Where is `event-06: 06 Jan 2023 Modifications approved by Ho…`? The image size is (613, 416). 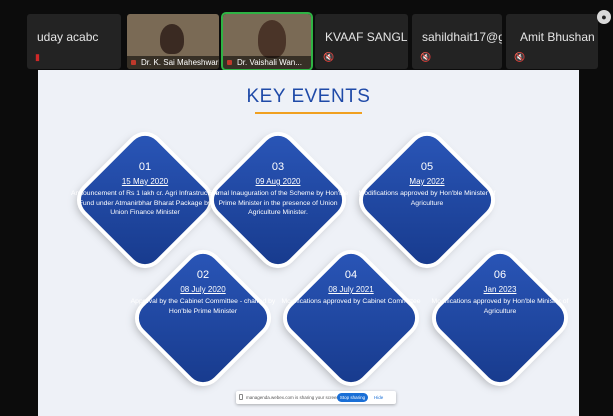 event-06: 06 Jan 2023 Modifications approved by Ho… is located at coordinates (500, 292).